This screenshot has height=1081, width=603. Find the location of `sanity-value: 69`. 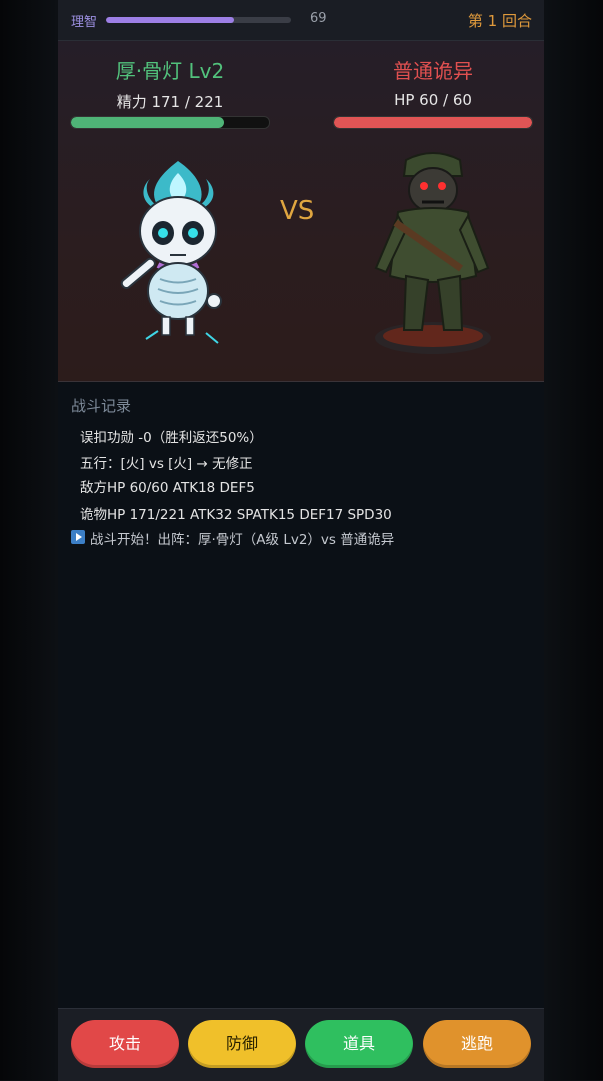

sanity-value: 69 is located at coordinates (318, 18).